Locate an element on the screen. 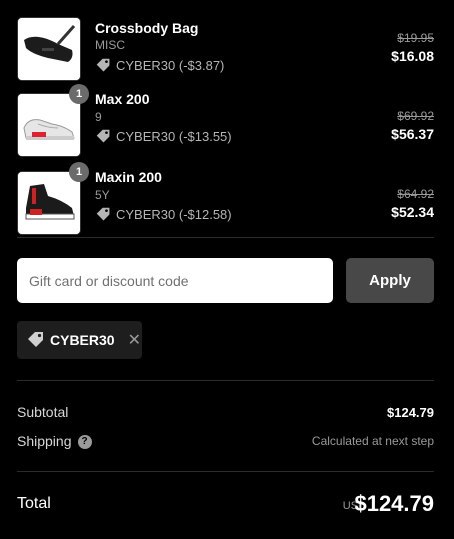 This screenshot has height=539, width=454. item-original-price: $69.92 is located at coordinates (415, 116).